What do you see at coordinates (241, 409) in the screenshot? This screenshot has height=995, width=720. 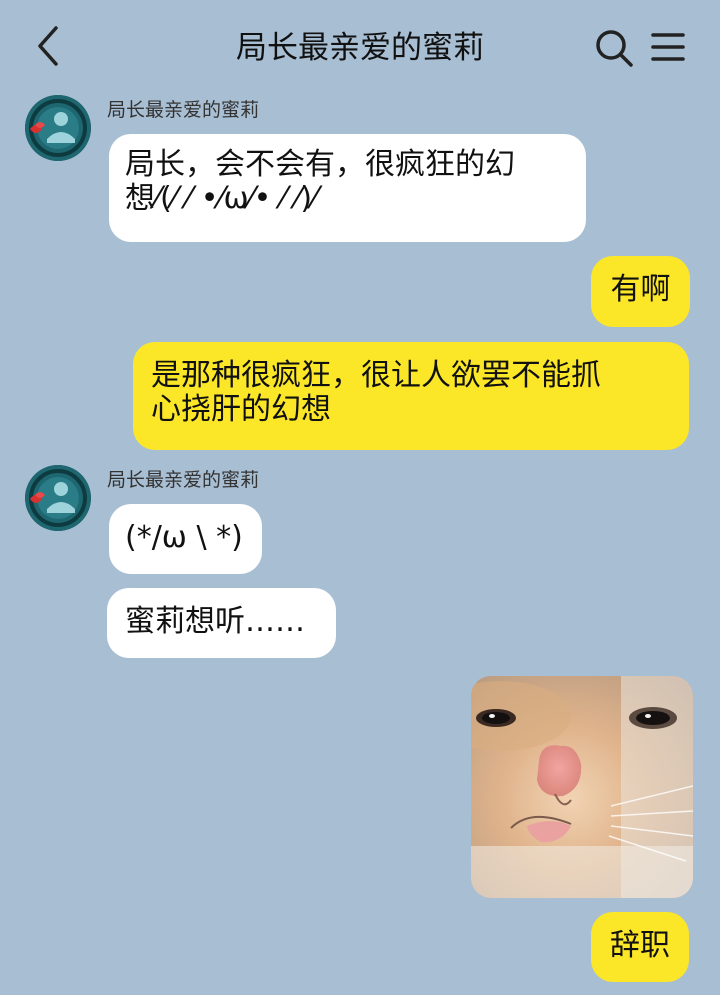 I see `message-line: 心挠肝的幻想` at bounding box center [241, 409].